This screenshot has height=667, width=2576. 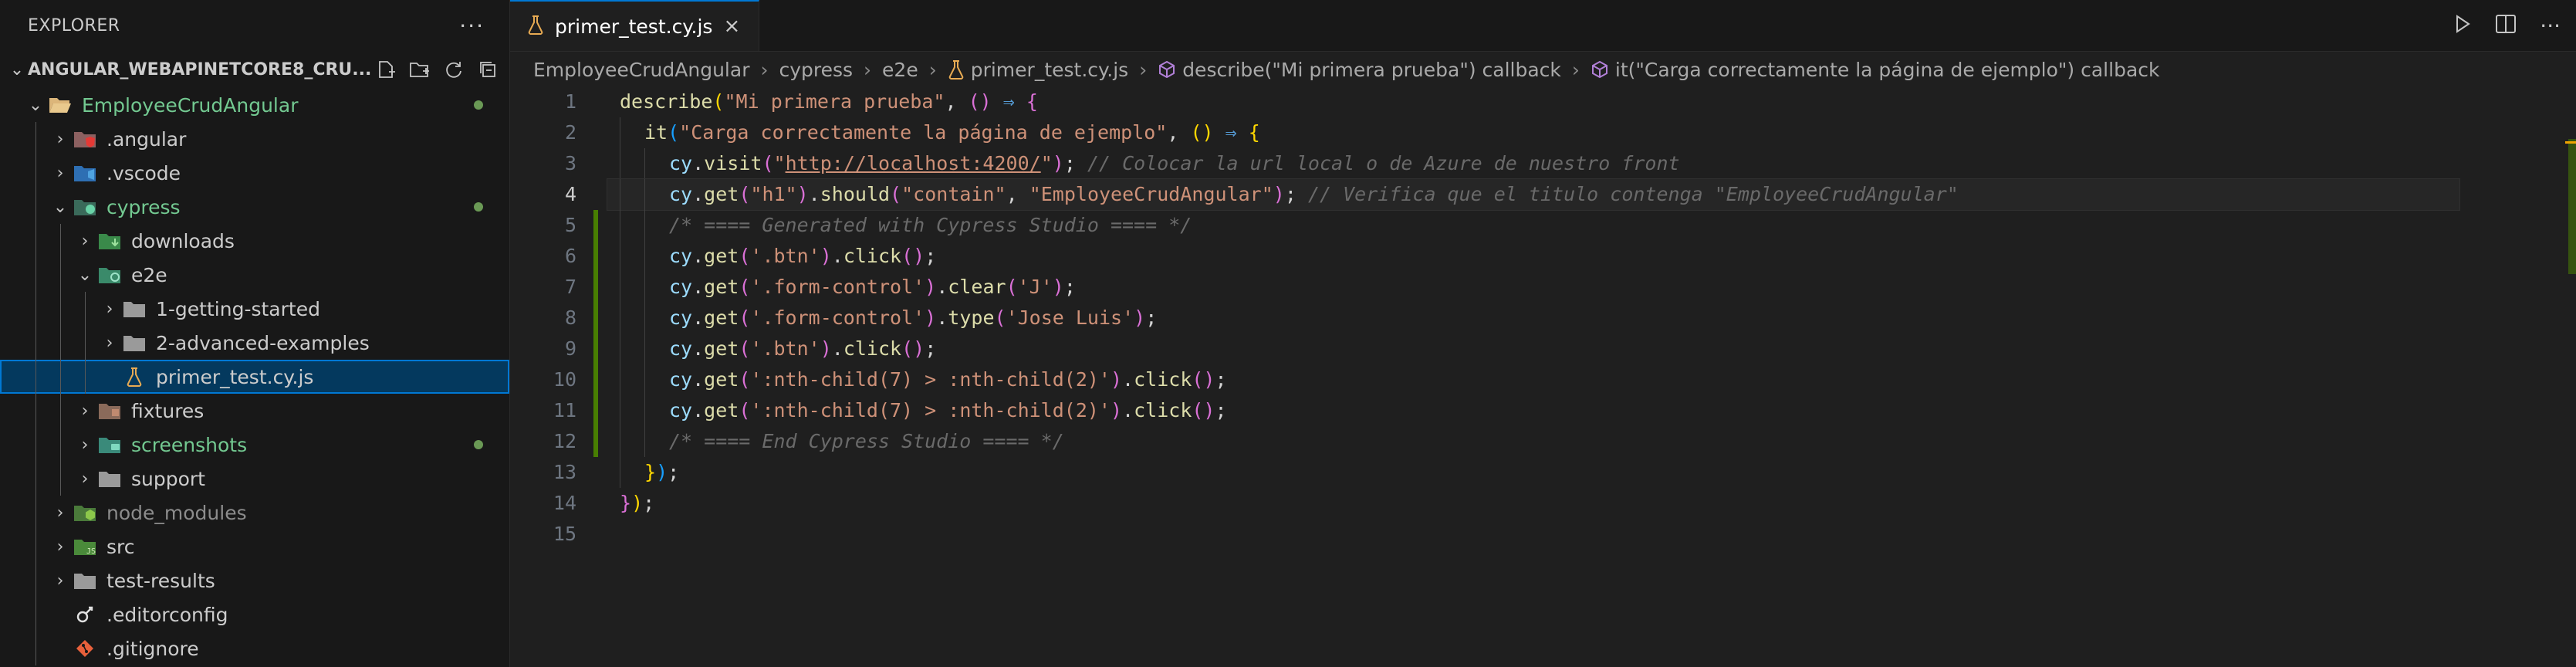 What do you see at coordinates (254, 411) in the screenshot?
I see `tree-item: › fixtures` at bounding box center [254, 411].